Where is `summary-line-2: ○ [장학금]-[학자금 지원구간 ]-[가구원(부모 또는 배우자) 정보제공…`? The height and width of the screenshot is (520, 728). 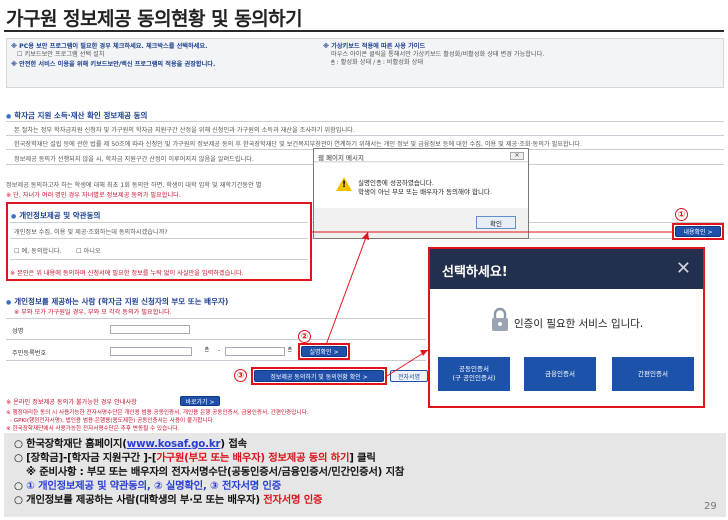
summary-line-2: ○ [장학금]-[학자금 지원구간 ]-[가구원(부모 또는 배우자) 정보제공… is located at coordinates (195, 458).